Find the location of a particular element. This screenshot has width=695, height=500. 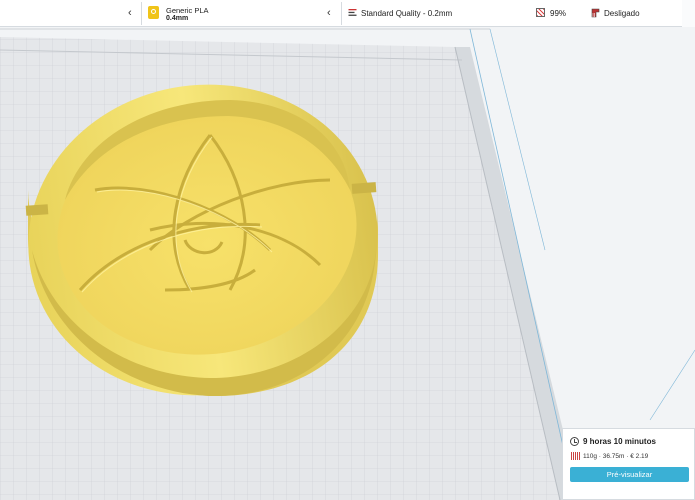

support-icon is located at coordinates (595, 13).